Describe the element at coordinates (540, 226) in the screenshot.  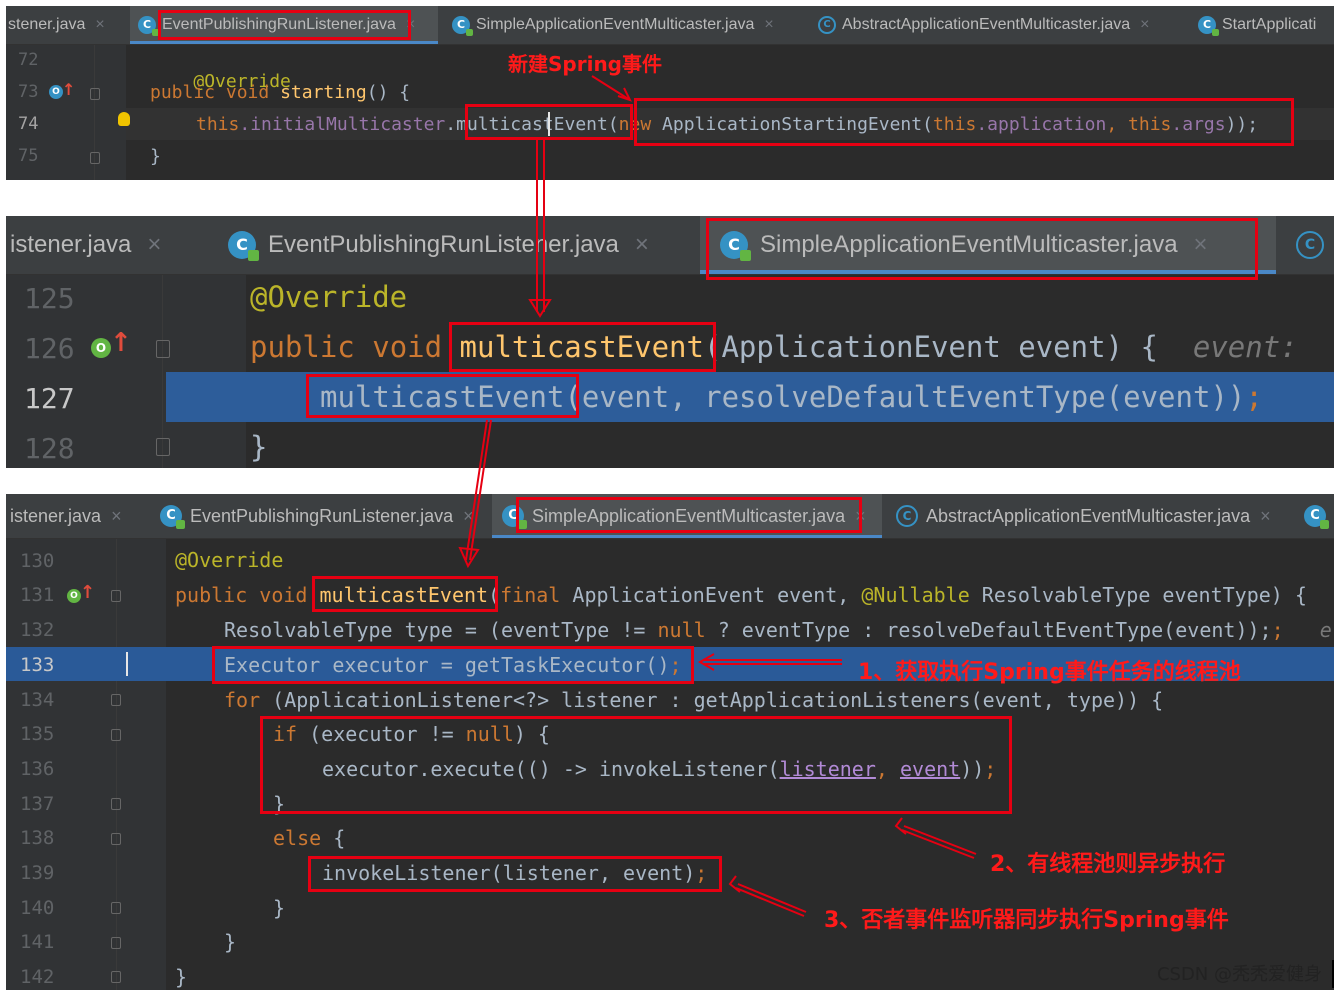
I see `arrow-call-to-method` at that location.